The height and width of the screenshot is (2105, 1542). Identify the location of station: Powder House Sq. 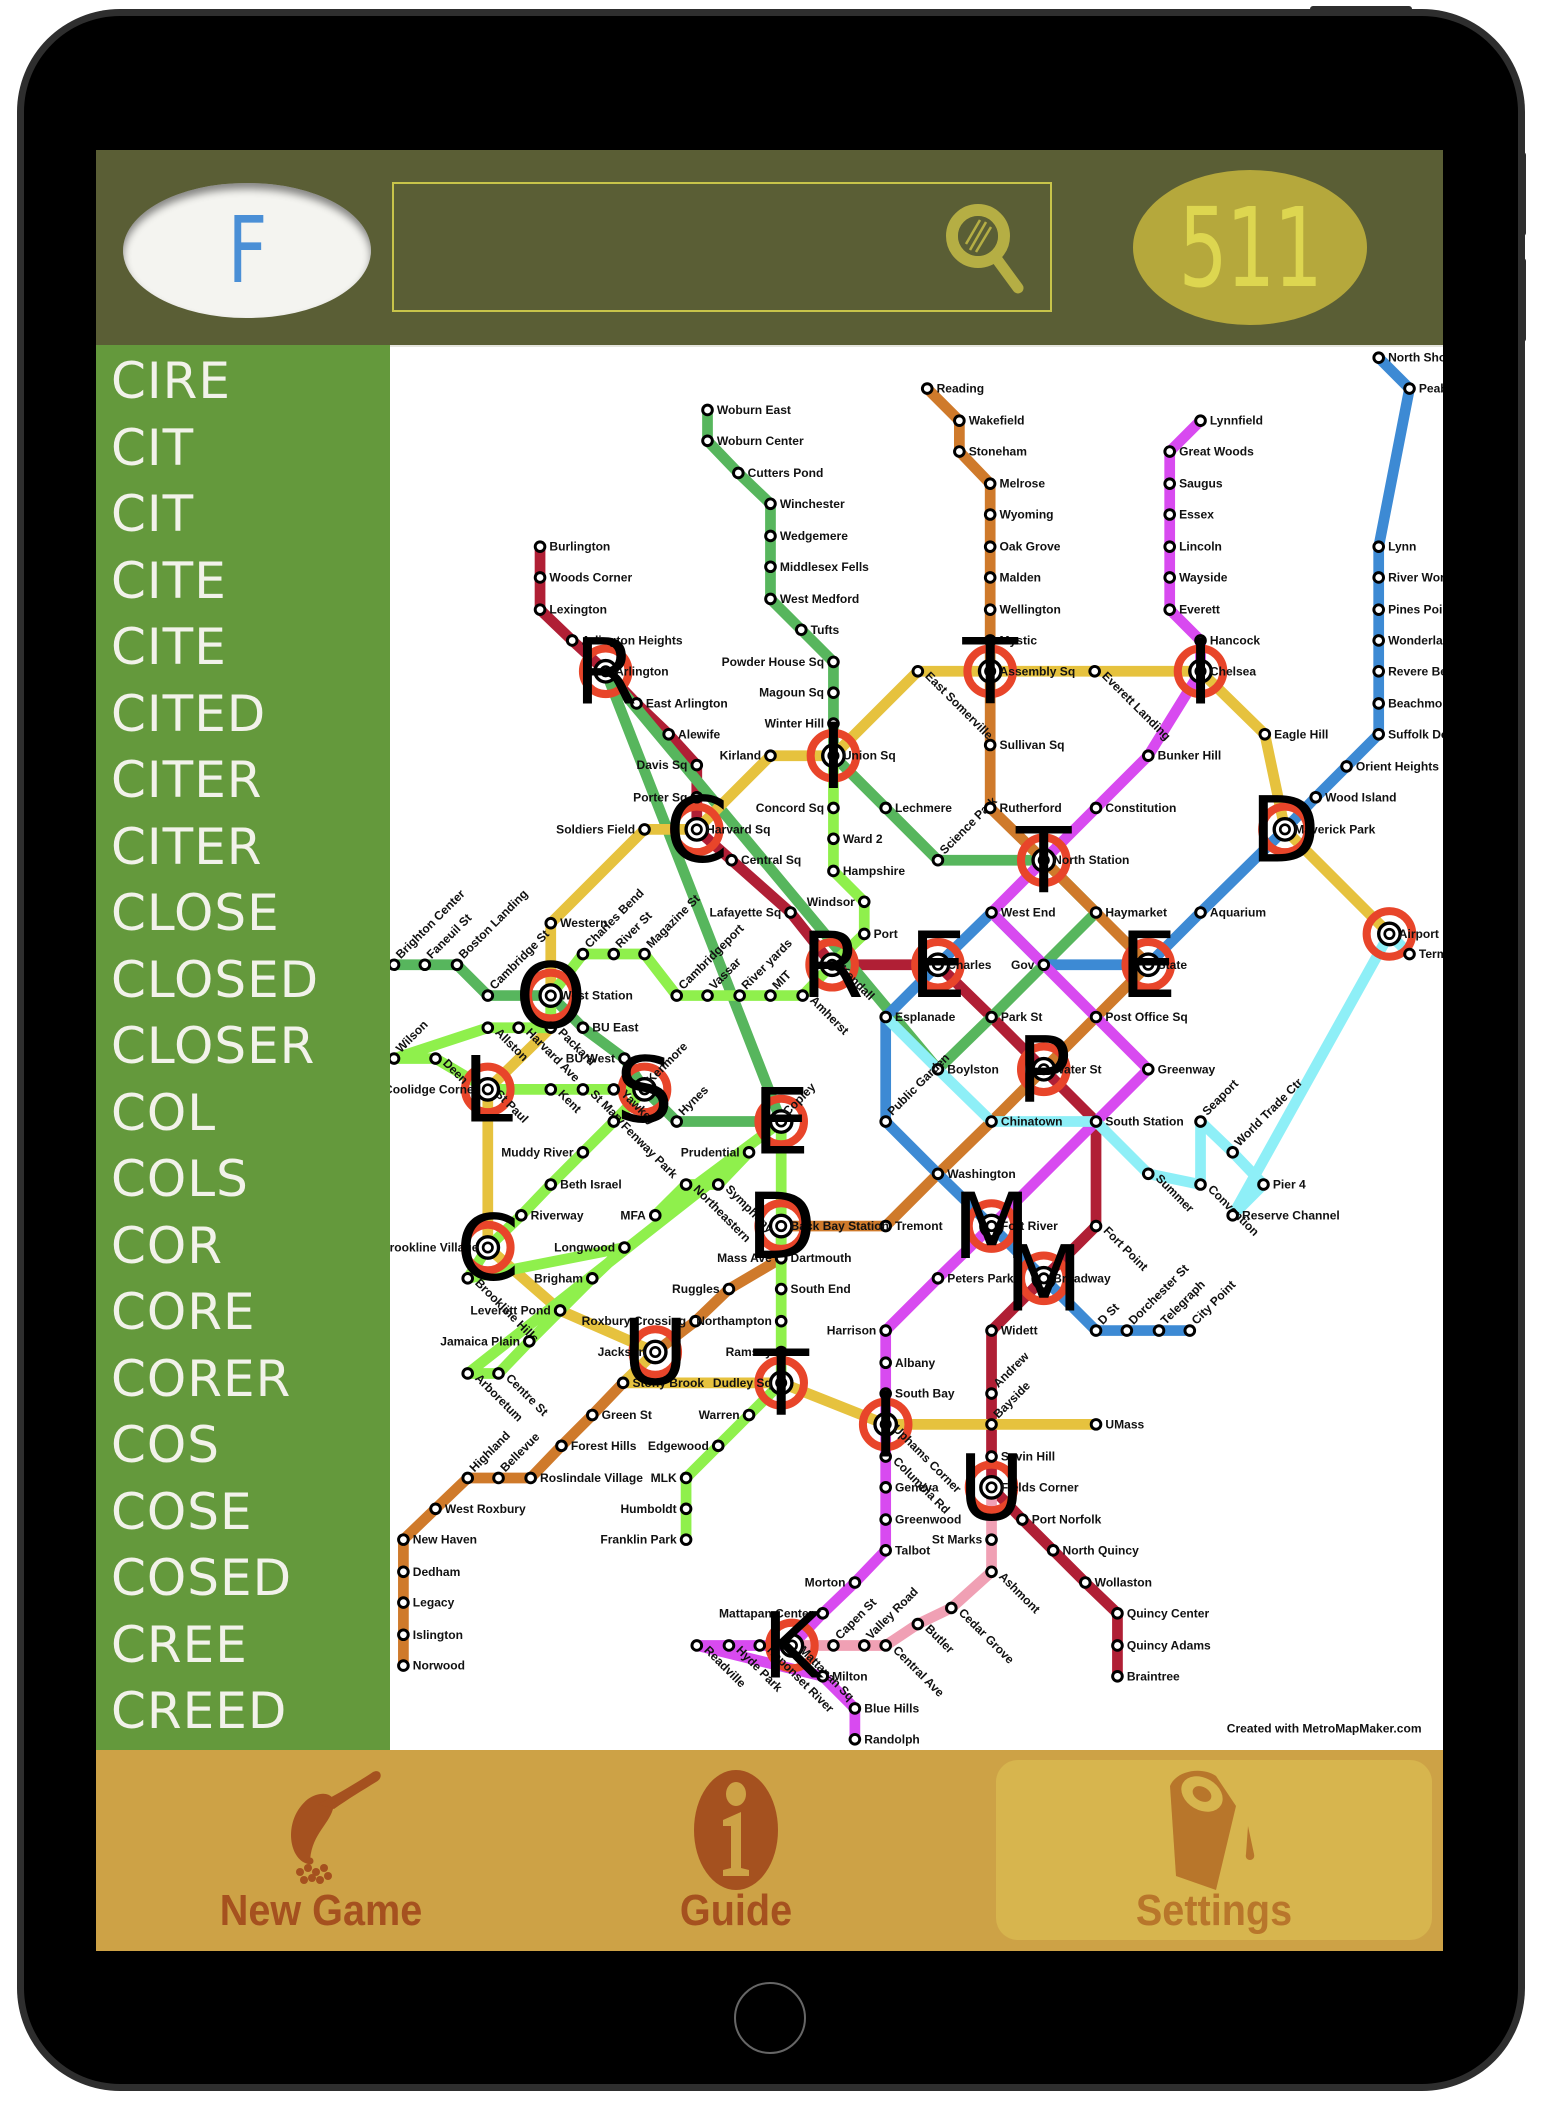
(781, 662).